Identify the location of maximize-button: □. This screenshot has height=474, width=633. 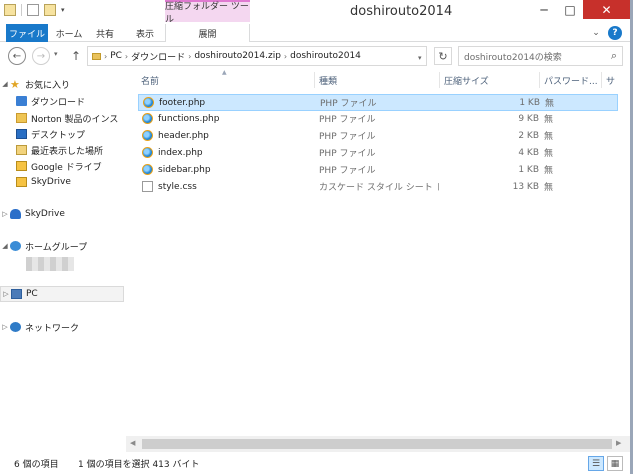
(570, 9).